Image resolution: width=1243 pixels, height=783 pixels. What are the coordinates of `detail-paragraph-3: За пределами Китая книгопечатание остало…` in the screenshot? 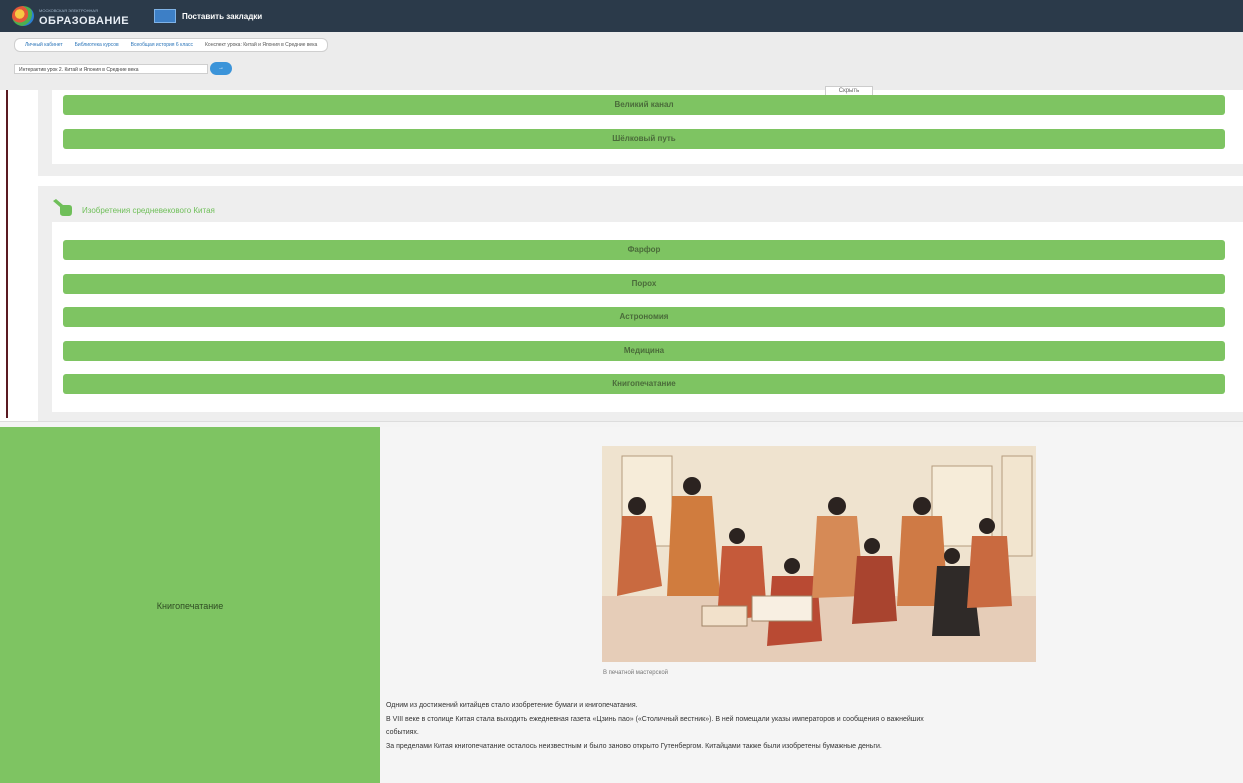 It's located at (634, 746).